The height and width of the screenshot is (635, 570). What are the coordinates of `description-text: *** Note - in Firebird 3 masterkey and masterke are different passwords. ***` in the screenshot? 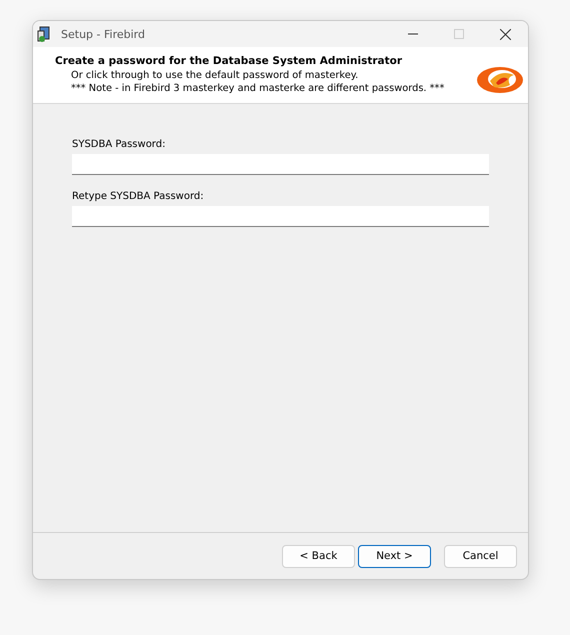 It's located at (258, 88).